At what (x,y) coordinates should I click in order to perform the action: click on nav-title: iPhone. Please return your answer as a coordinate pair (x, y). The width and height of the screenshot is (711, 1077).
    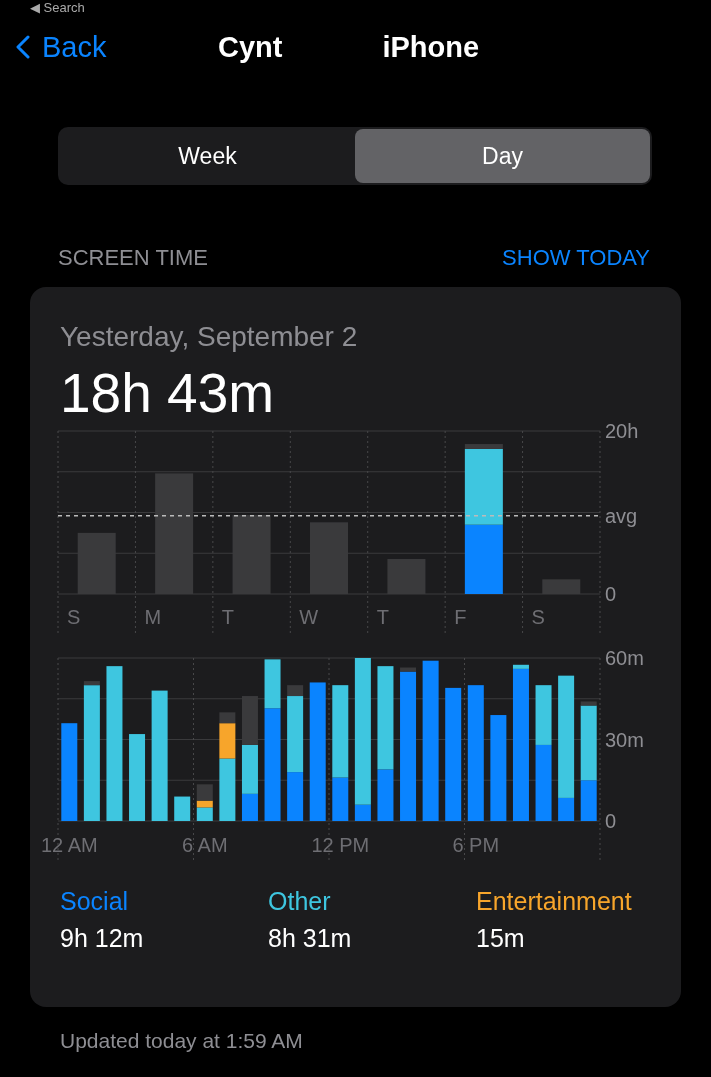
    Looking at the image, I should click on (431, 47).